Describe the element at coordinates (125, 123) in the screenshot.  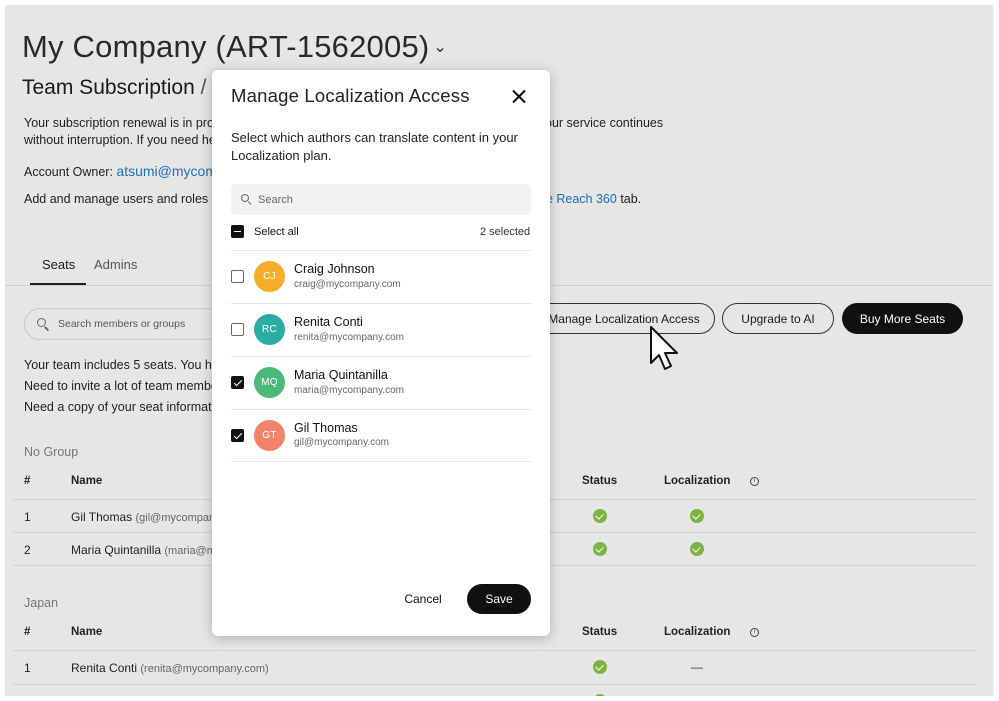
I see `renewal-text-1: Your subscription renewal is in progr` at that location.